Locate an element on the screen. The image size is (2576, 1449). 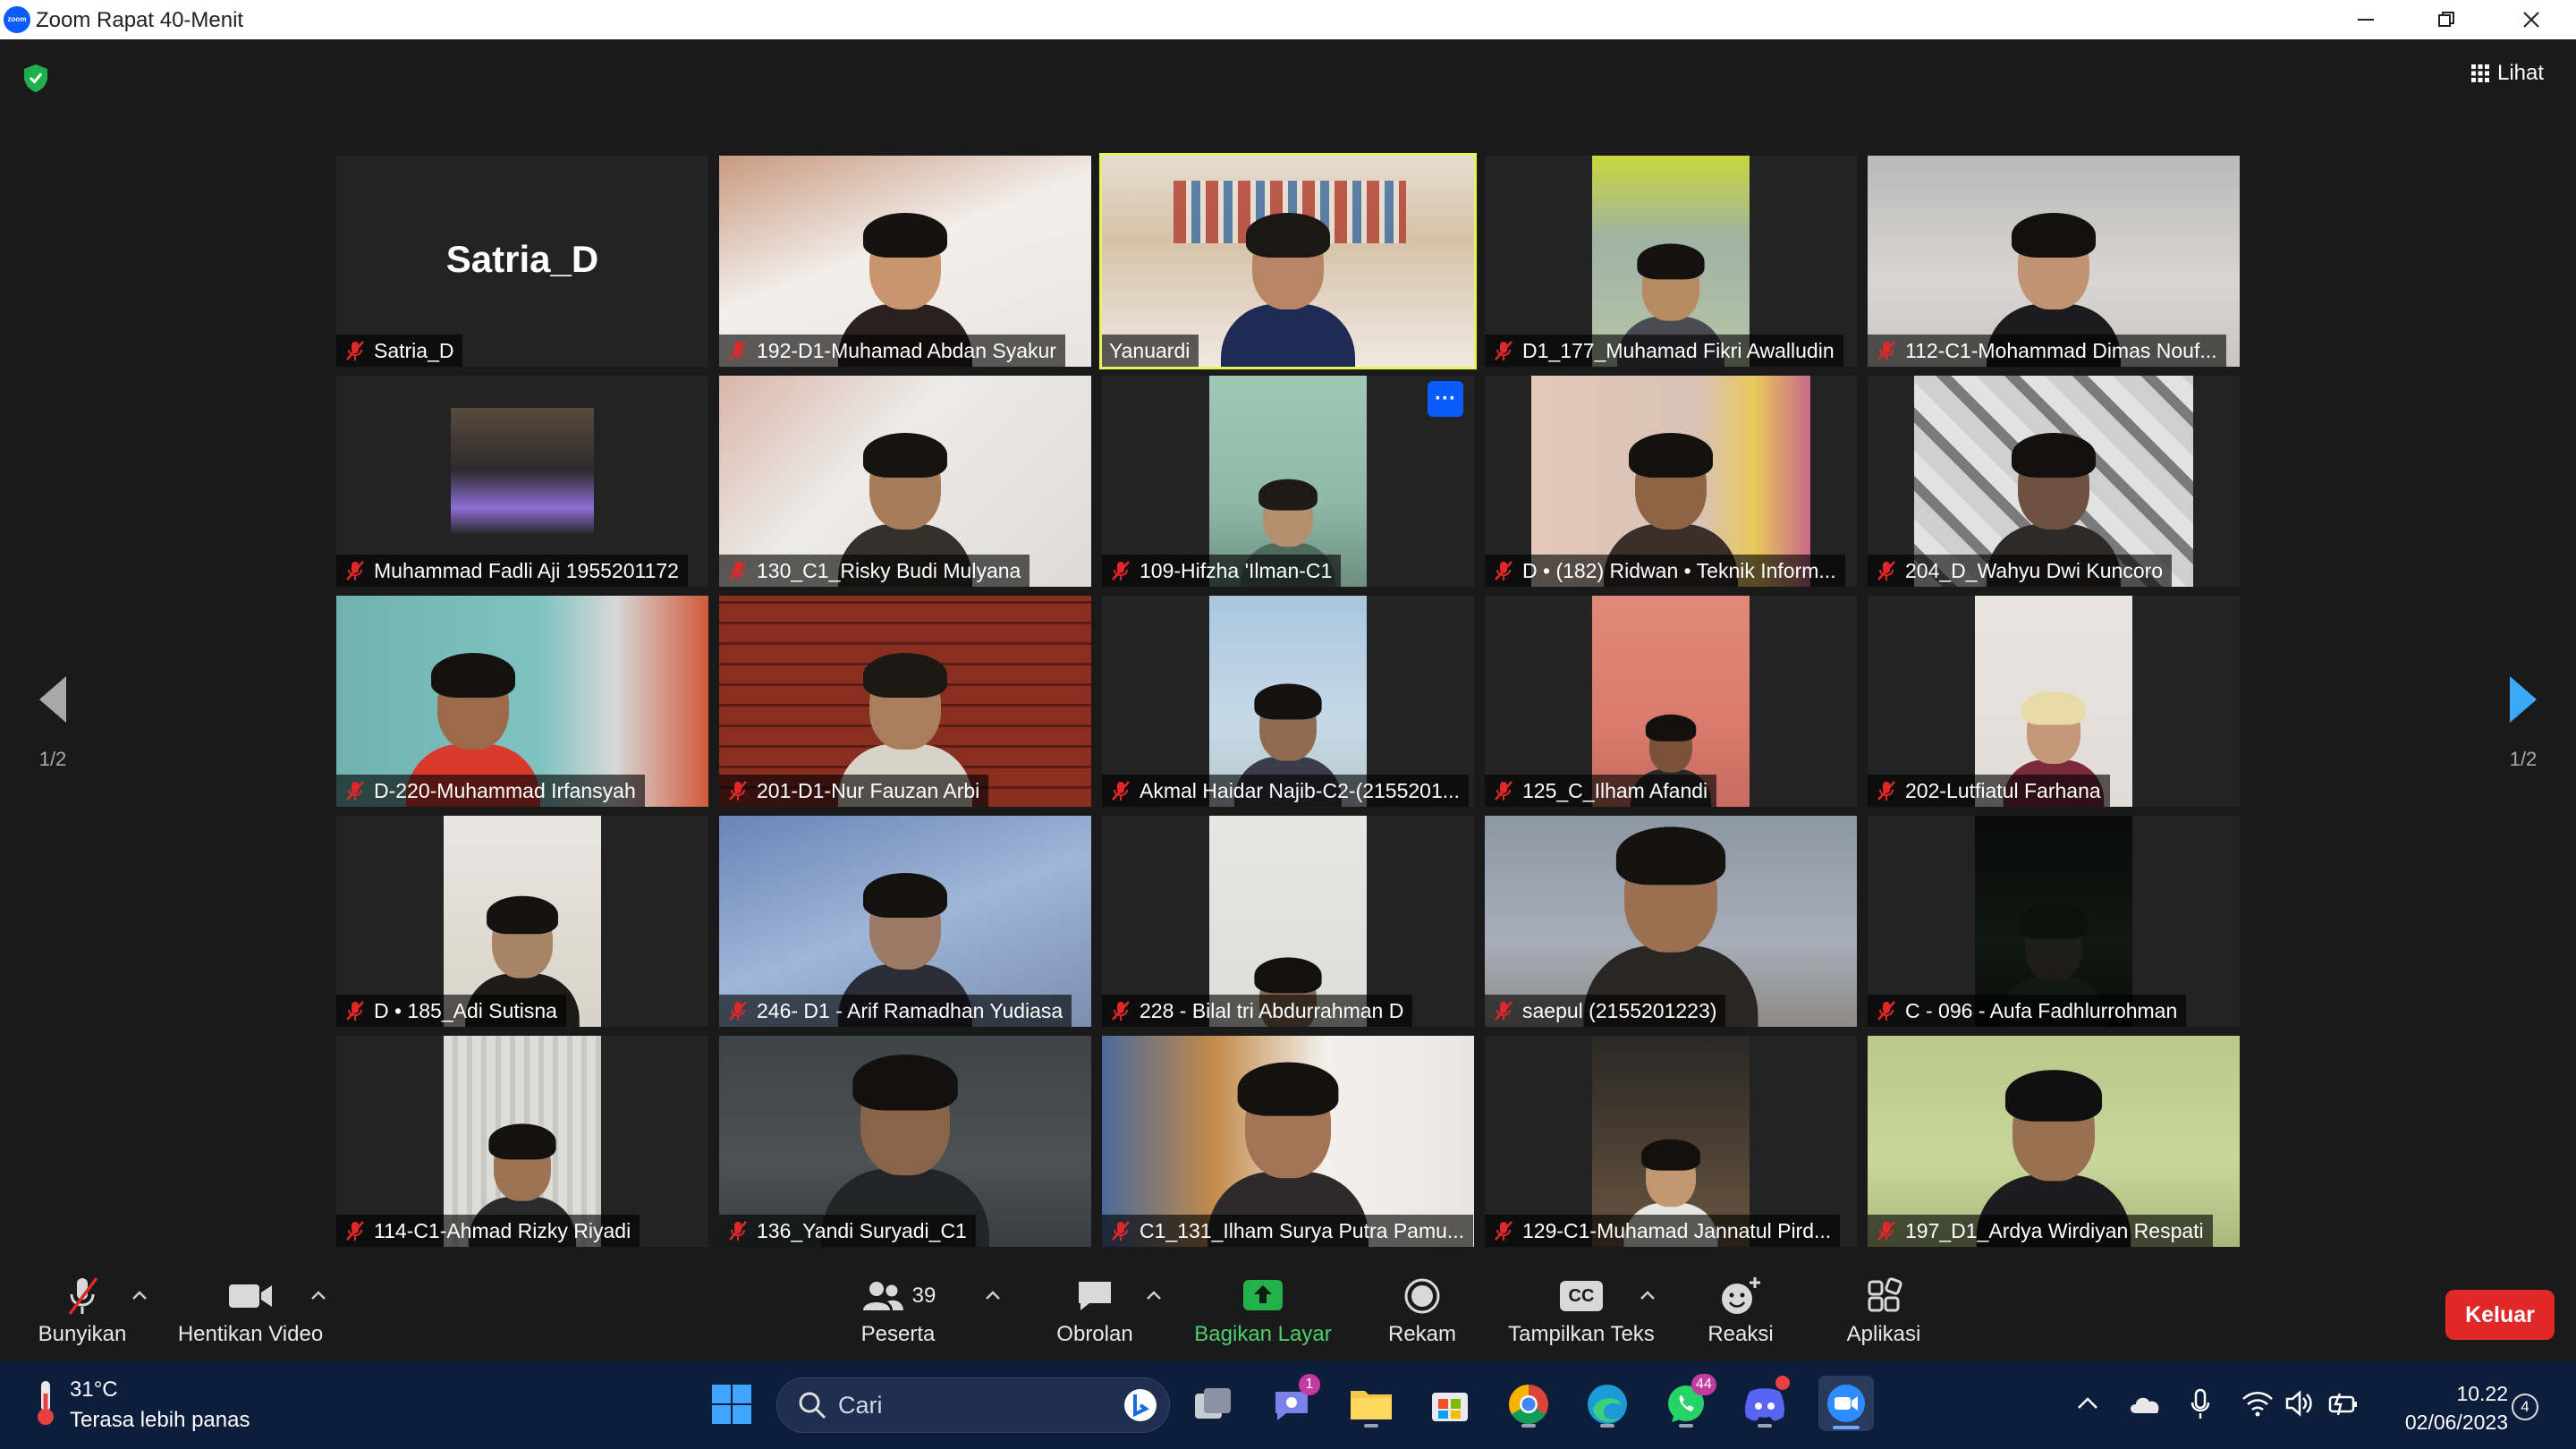
participant-name: C - 096 - Aufa Fadhlurrohman is located at coordinates (2041, 1010).